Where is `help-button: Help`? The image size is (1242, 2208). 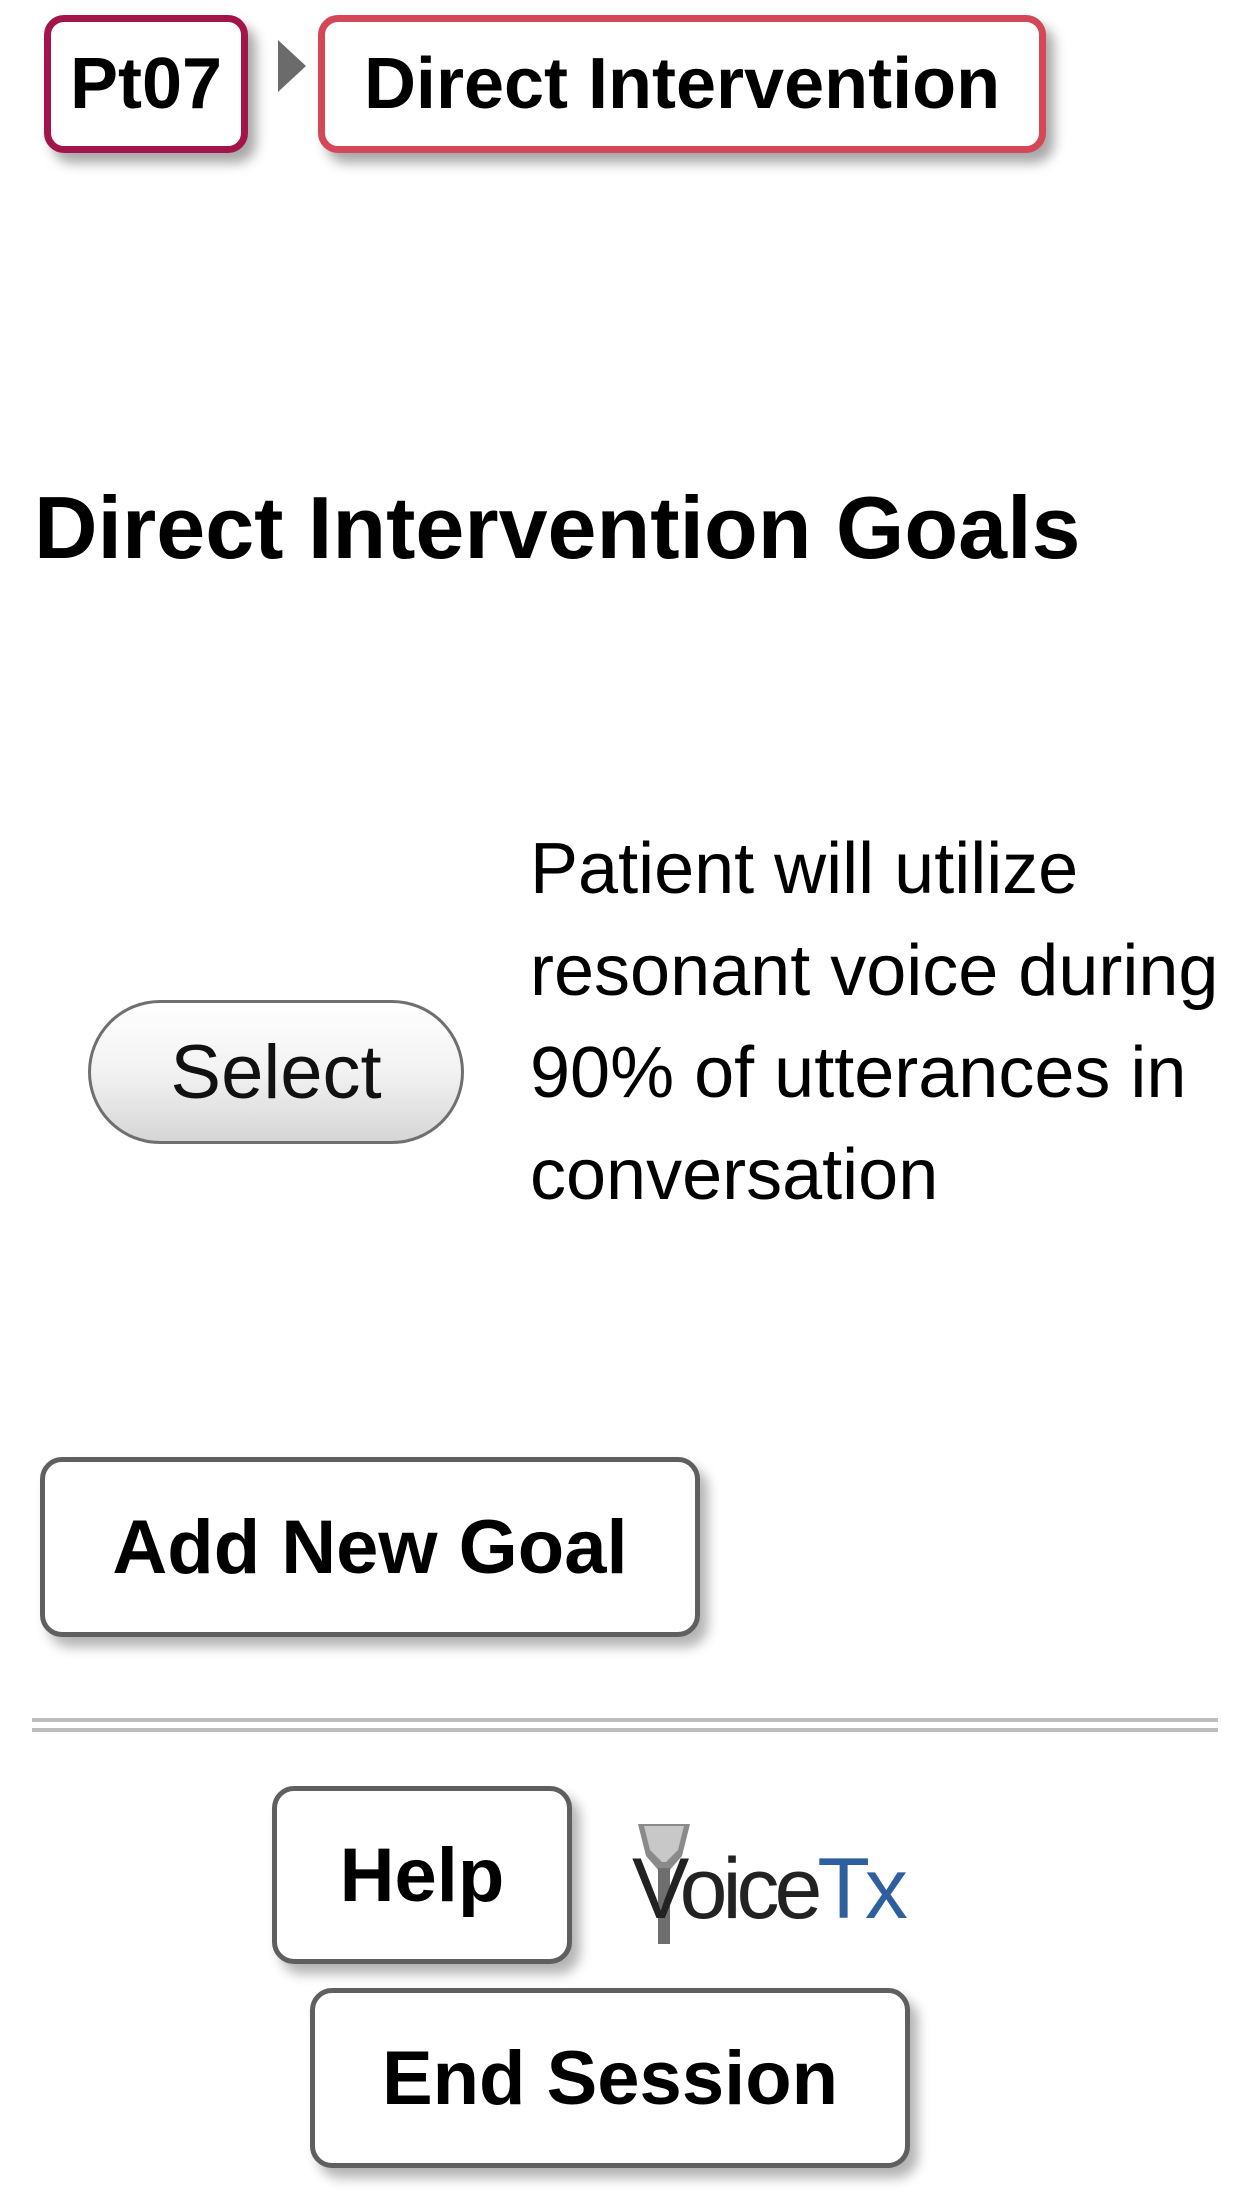 help-button: Help is located at coordinates (422, 1875).